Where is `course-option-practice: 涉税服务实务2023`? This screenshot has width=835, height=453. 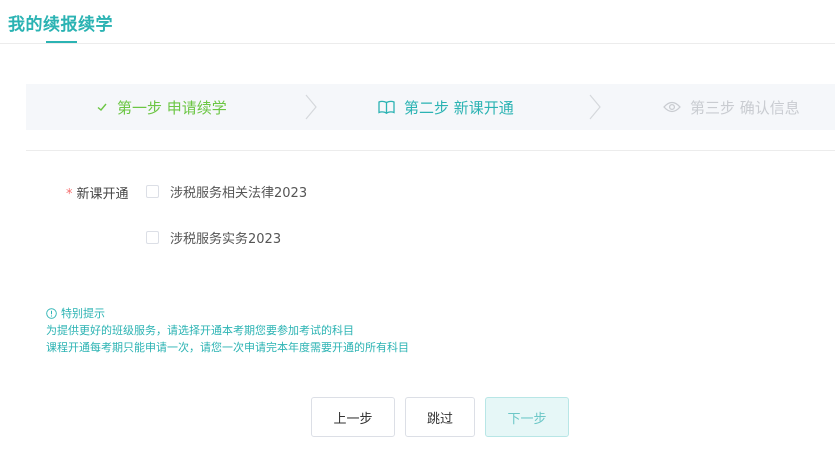
course-option-practice: 涉税服务实务2023 is located at coordinates (213, 237).